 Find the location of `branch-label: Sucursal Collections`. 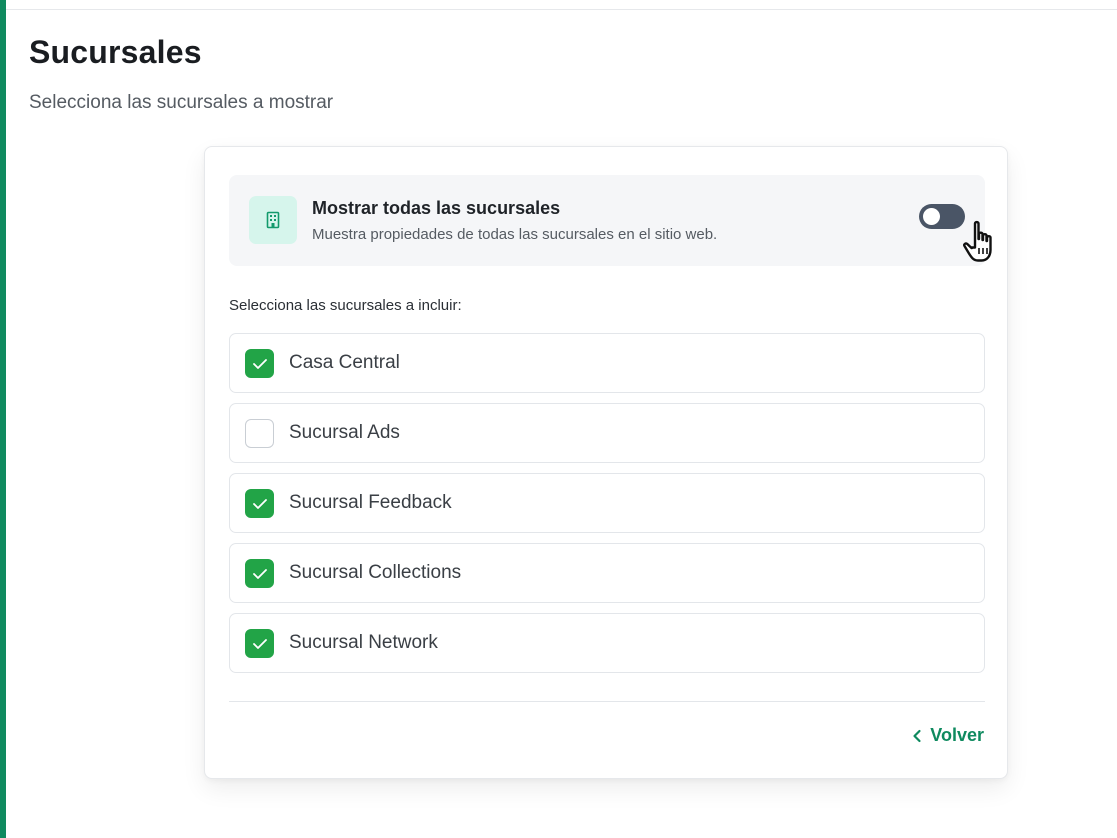

branch-label: Sucursal Collections is located at coordinates (375, 572).